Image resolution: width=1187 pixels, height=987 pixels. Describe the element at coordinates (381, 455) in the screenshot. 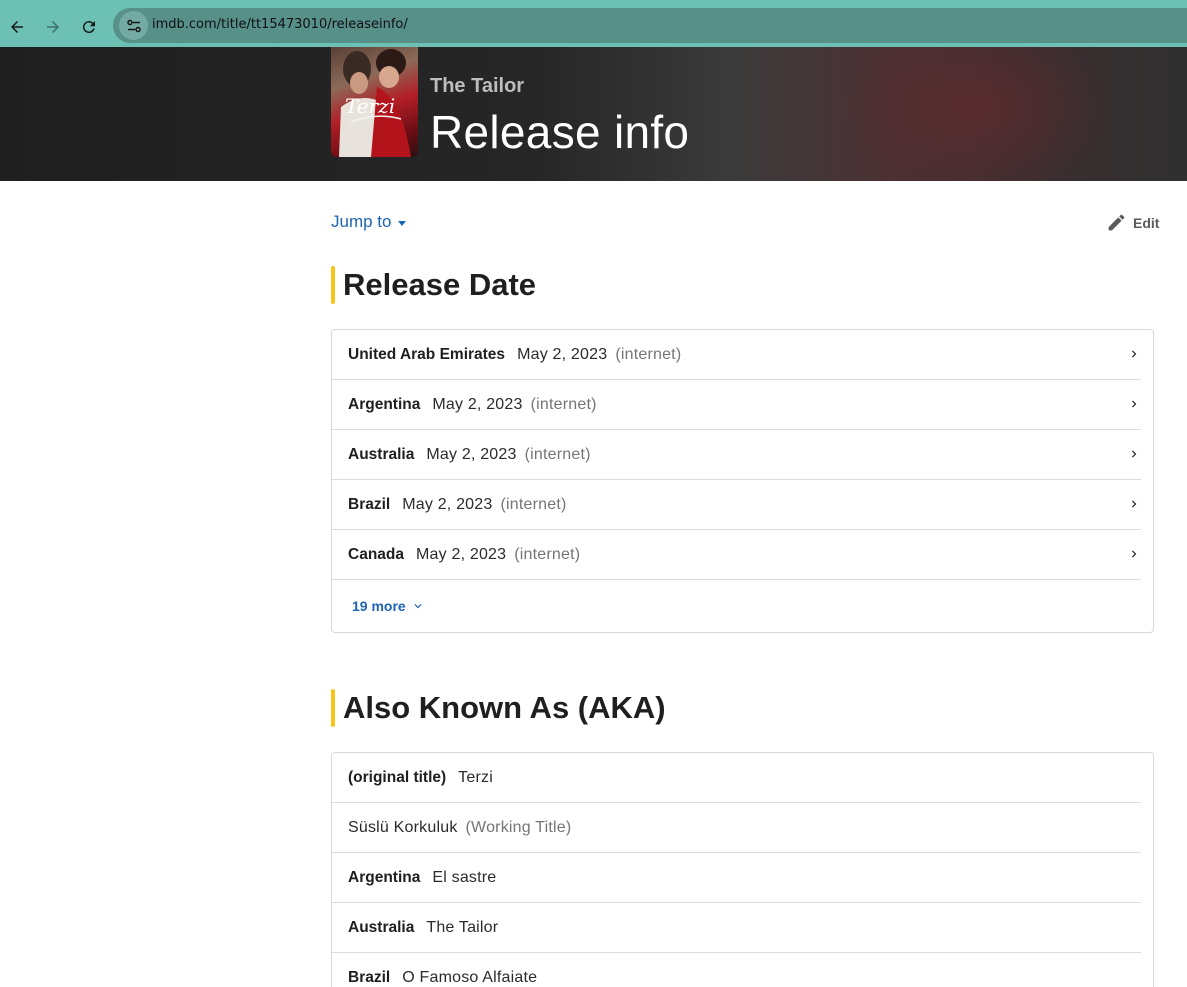

I see `country-label: Australia` at that location.